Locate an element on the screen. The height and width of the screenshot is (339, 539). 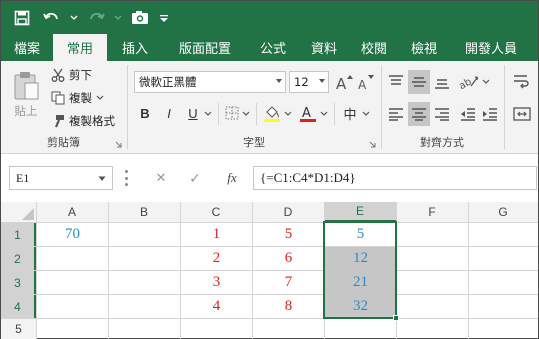
align-top-icon is located at coordinates (396, 80).